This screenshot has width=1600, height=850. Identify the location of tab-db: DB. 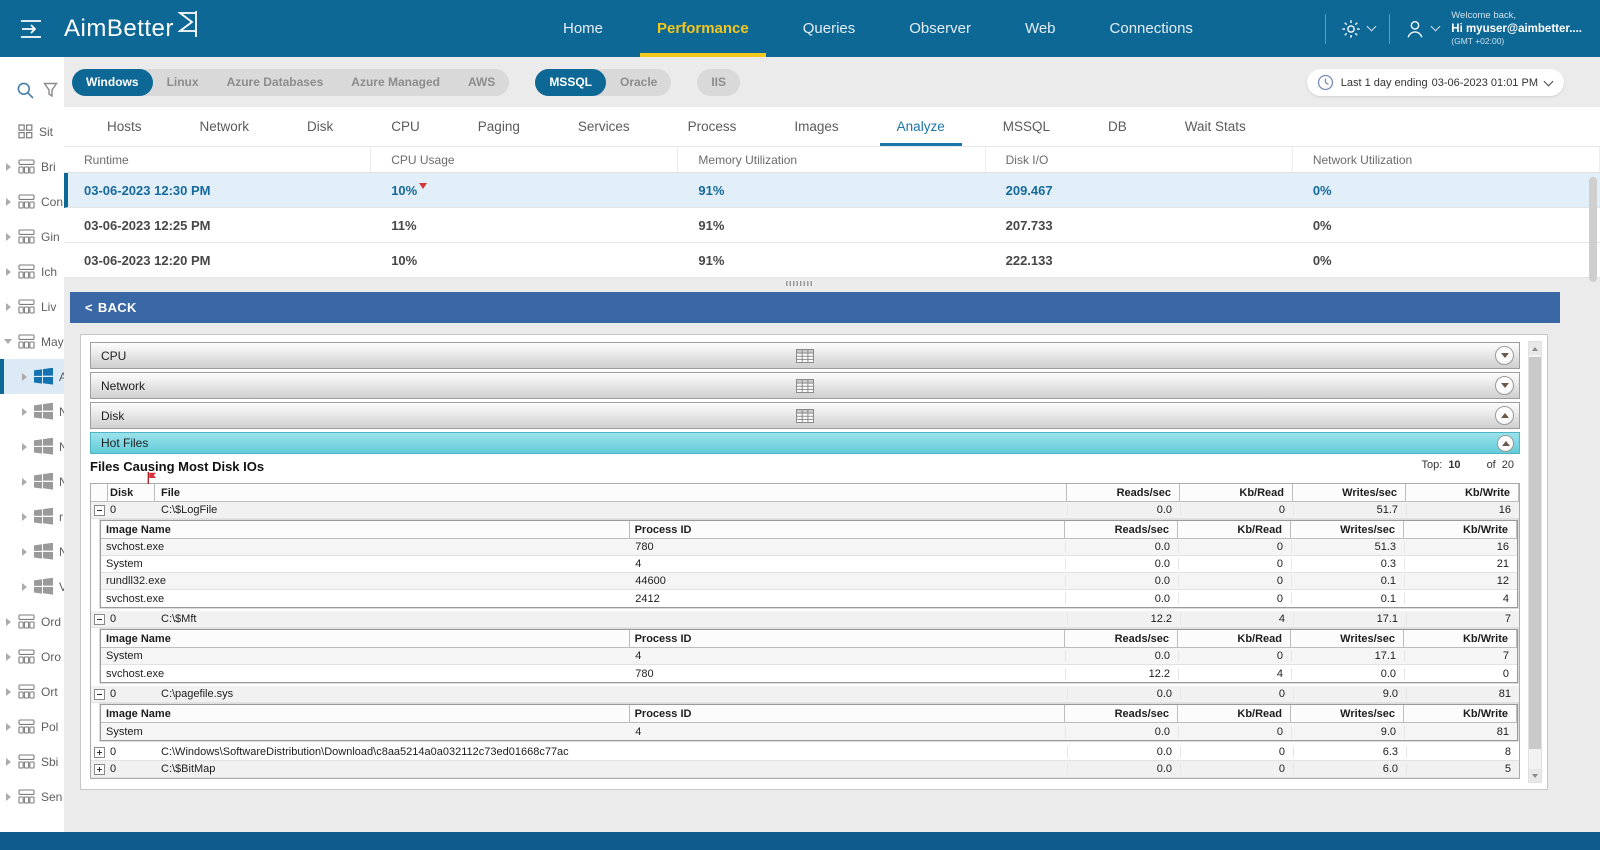
(1117, 126).